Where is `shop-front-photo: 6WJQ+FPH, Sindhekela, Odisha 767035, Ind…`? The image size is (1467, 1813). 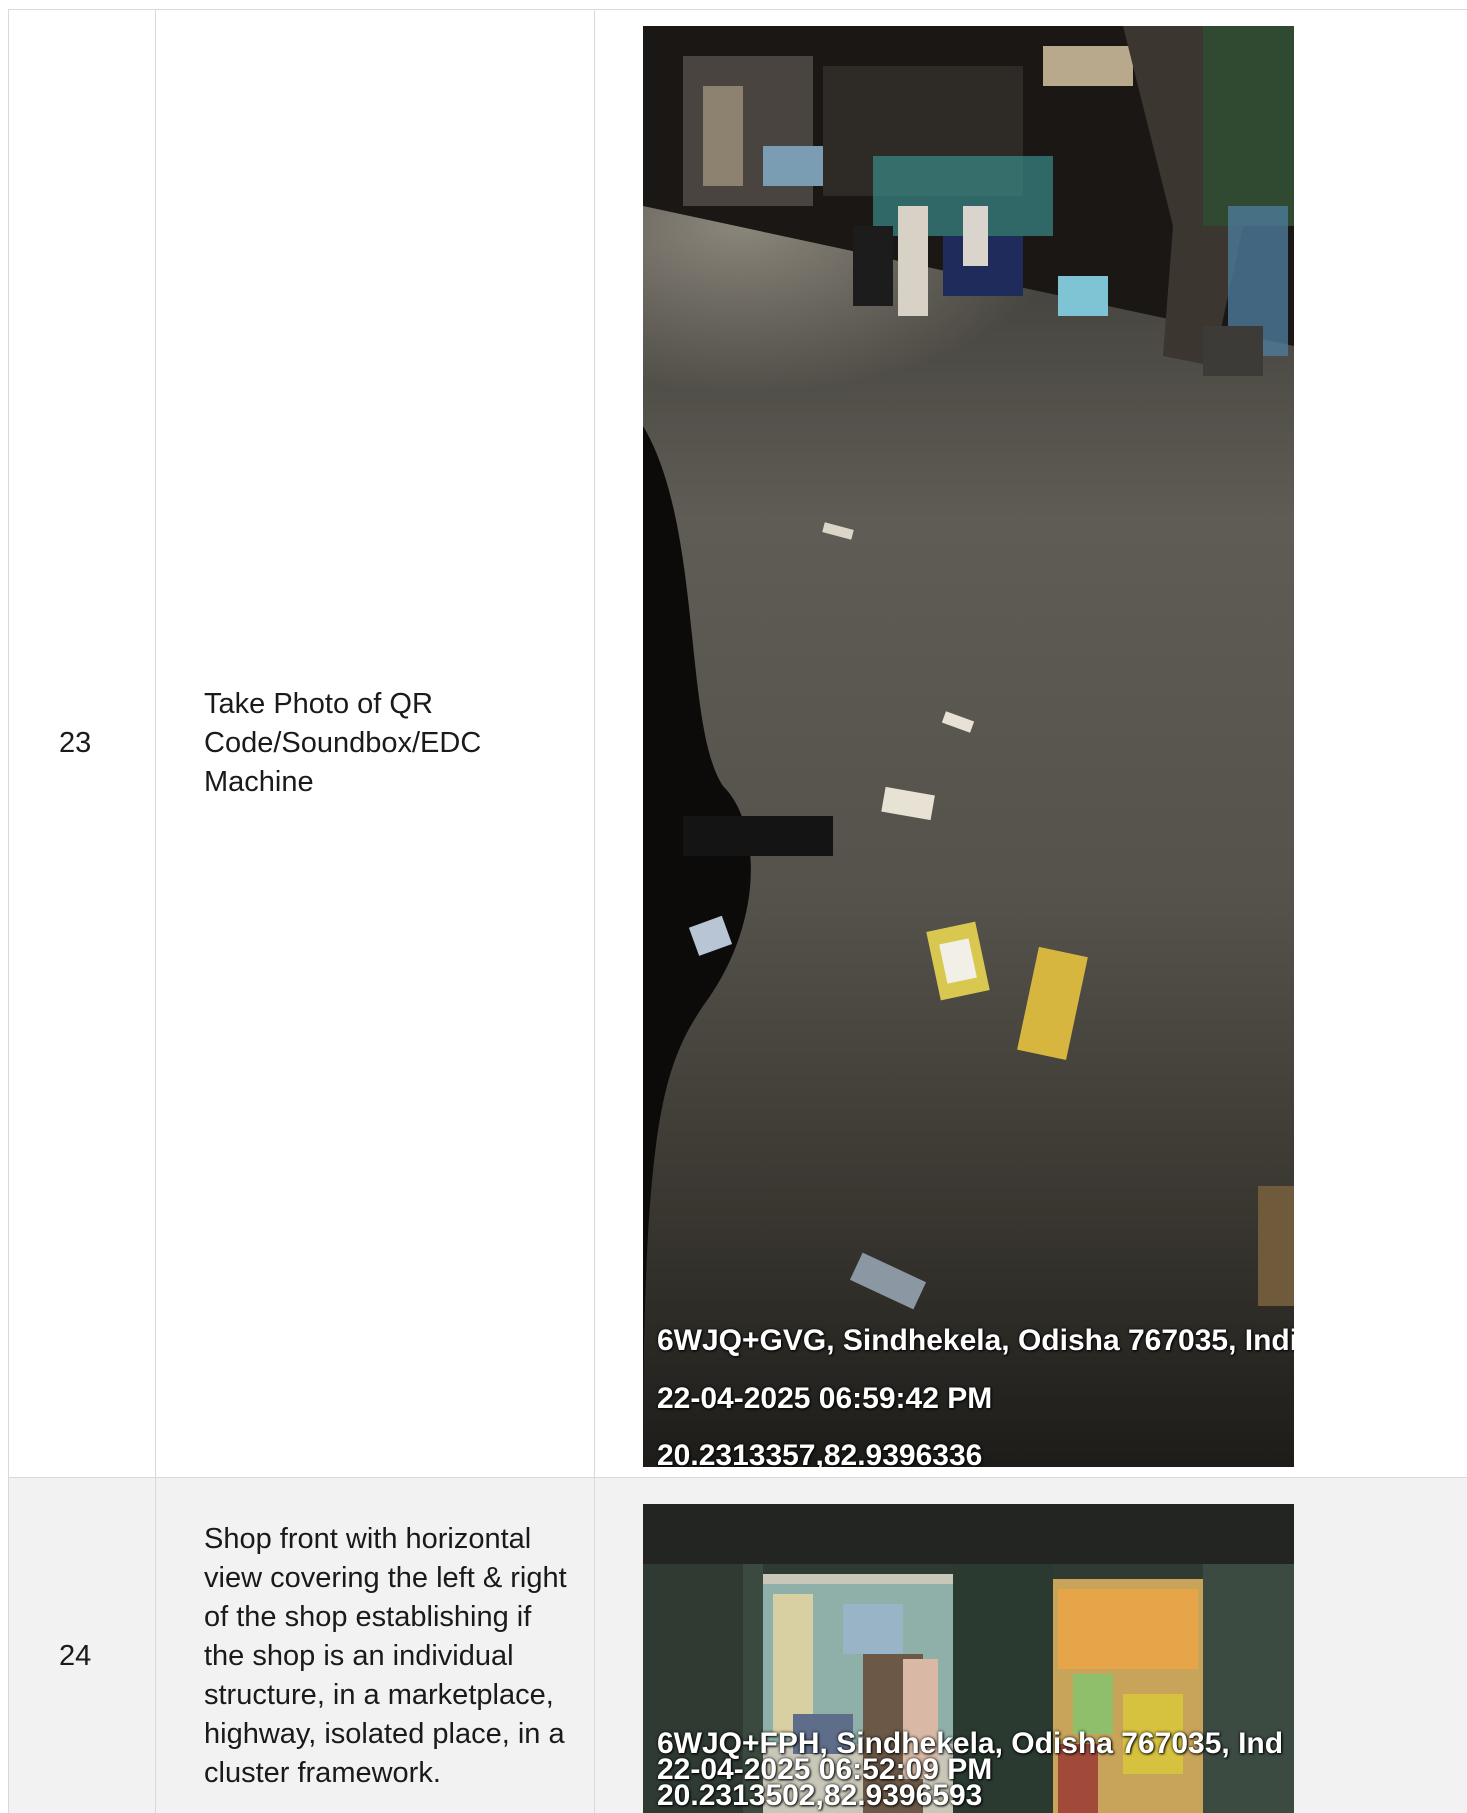 shop-front-photo: 6WJQ+FPH, Sindhekela, Odisha 767035, Ind… is located at coordinates (968, 1658).